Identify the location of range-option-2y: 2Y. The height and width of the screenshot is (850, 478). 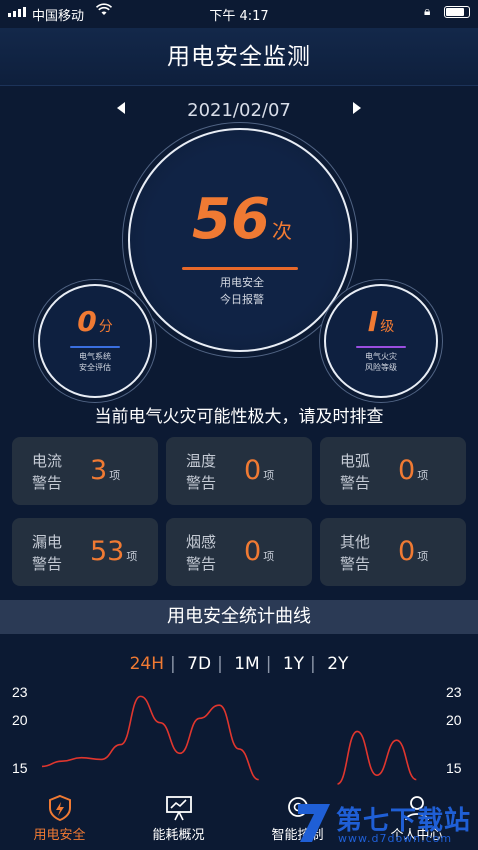
(337, 664).